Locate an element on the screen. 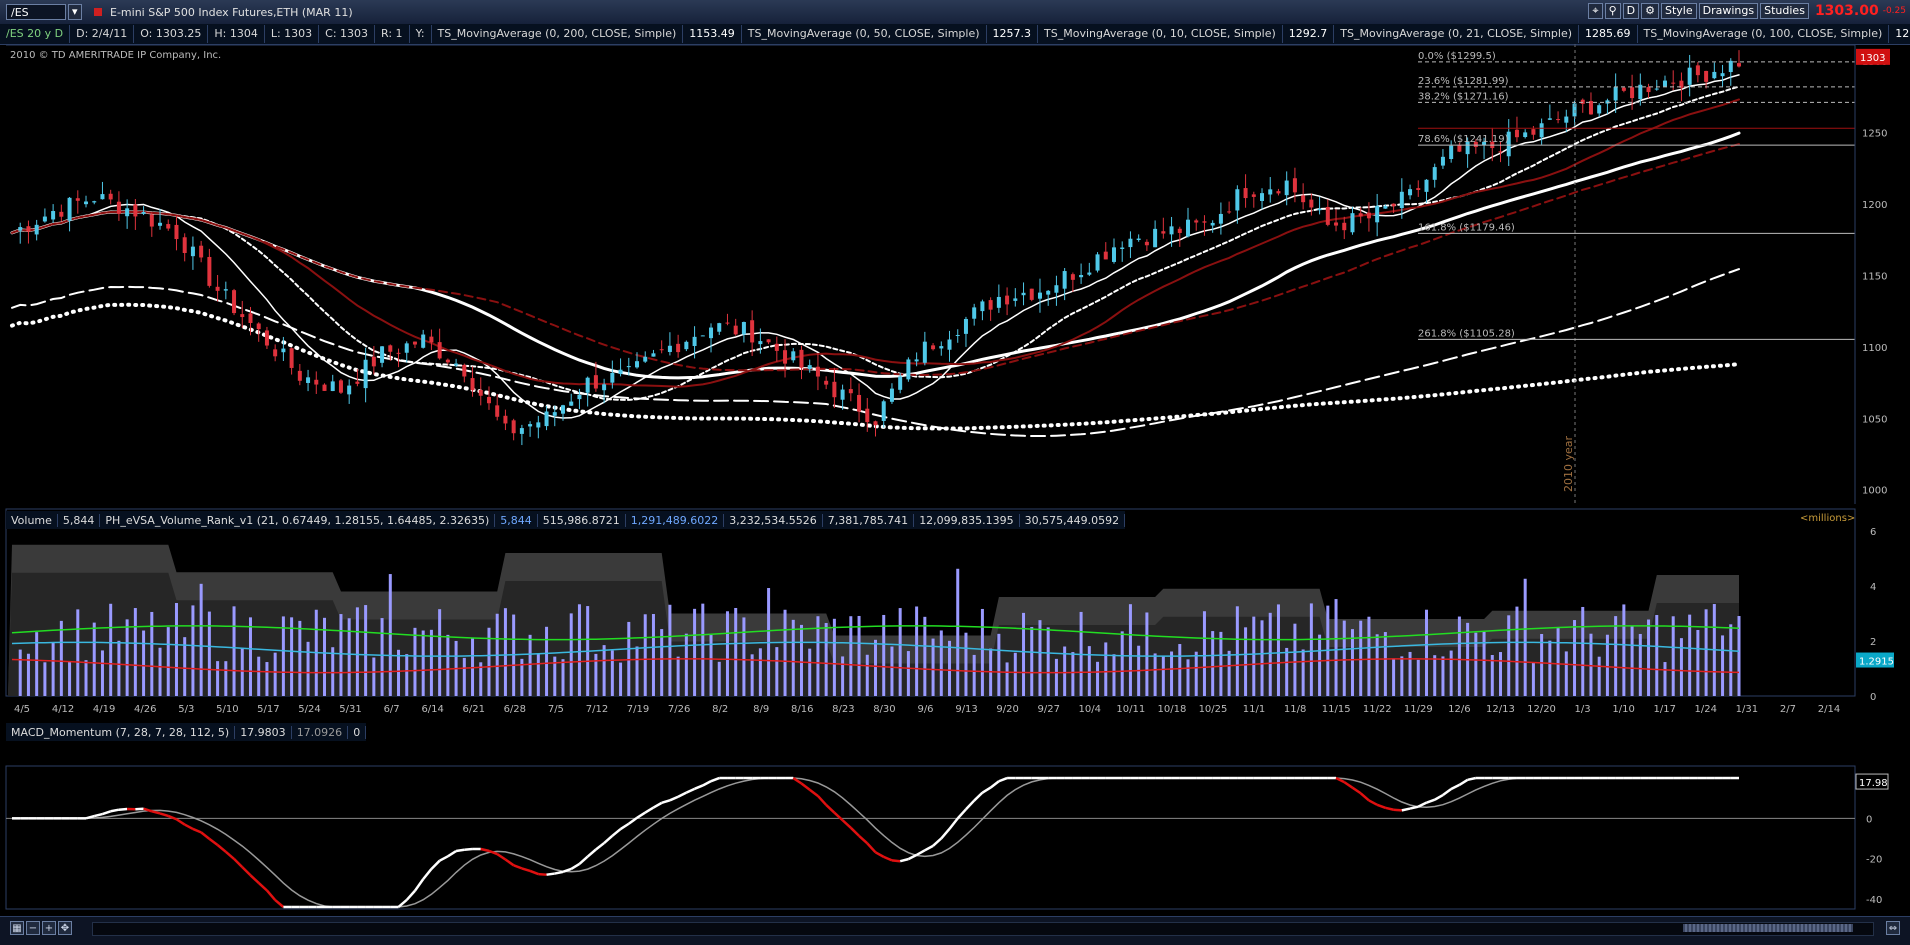  date-tick-label: 6/21 is located at coordinates (474, 709).